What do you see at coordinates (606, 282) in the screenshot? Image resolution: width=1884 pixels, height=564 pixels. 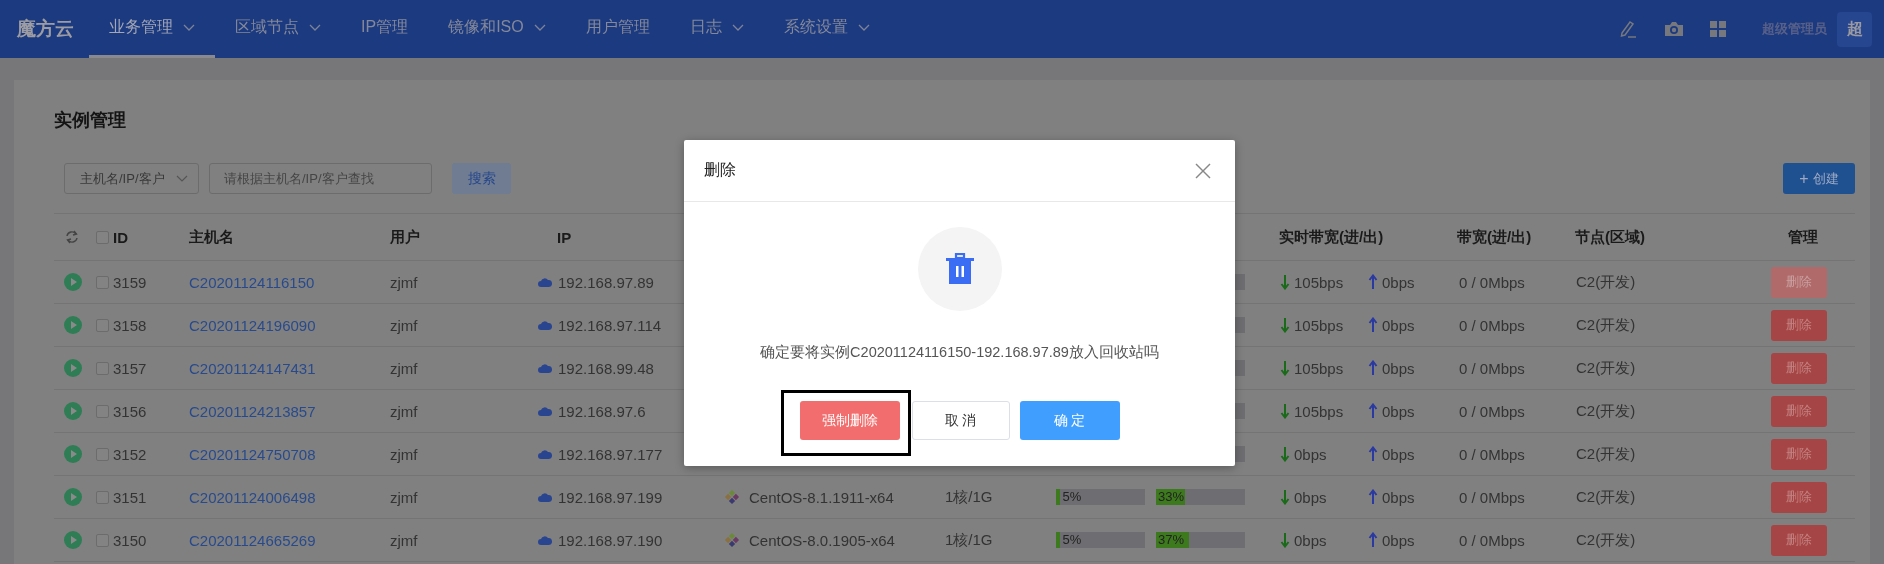 I see `ip-cell: 192.168.97.89` at bounding box center [606, 282].